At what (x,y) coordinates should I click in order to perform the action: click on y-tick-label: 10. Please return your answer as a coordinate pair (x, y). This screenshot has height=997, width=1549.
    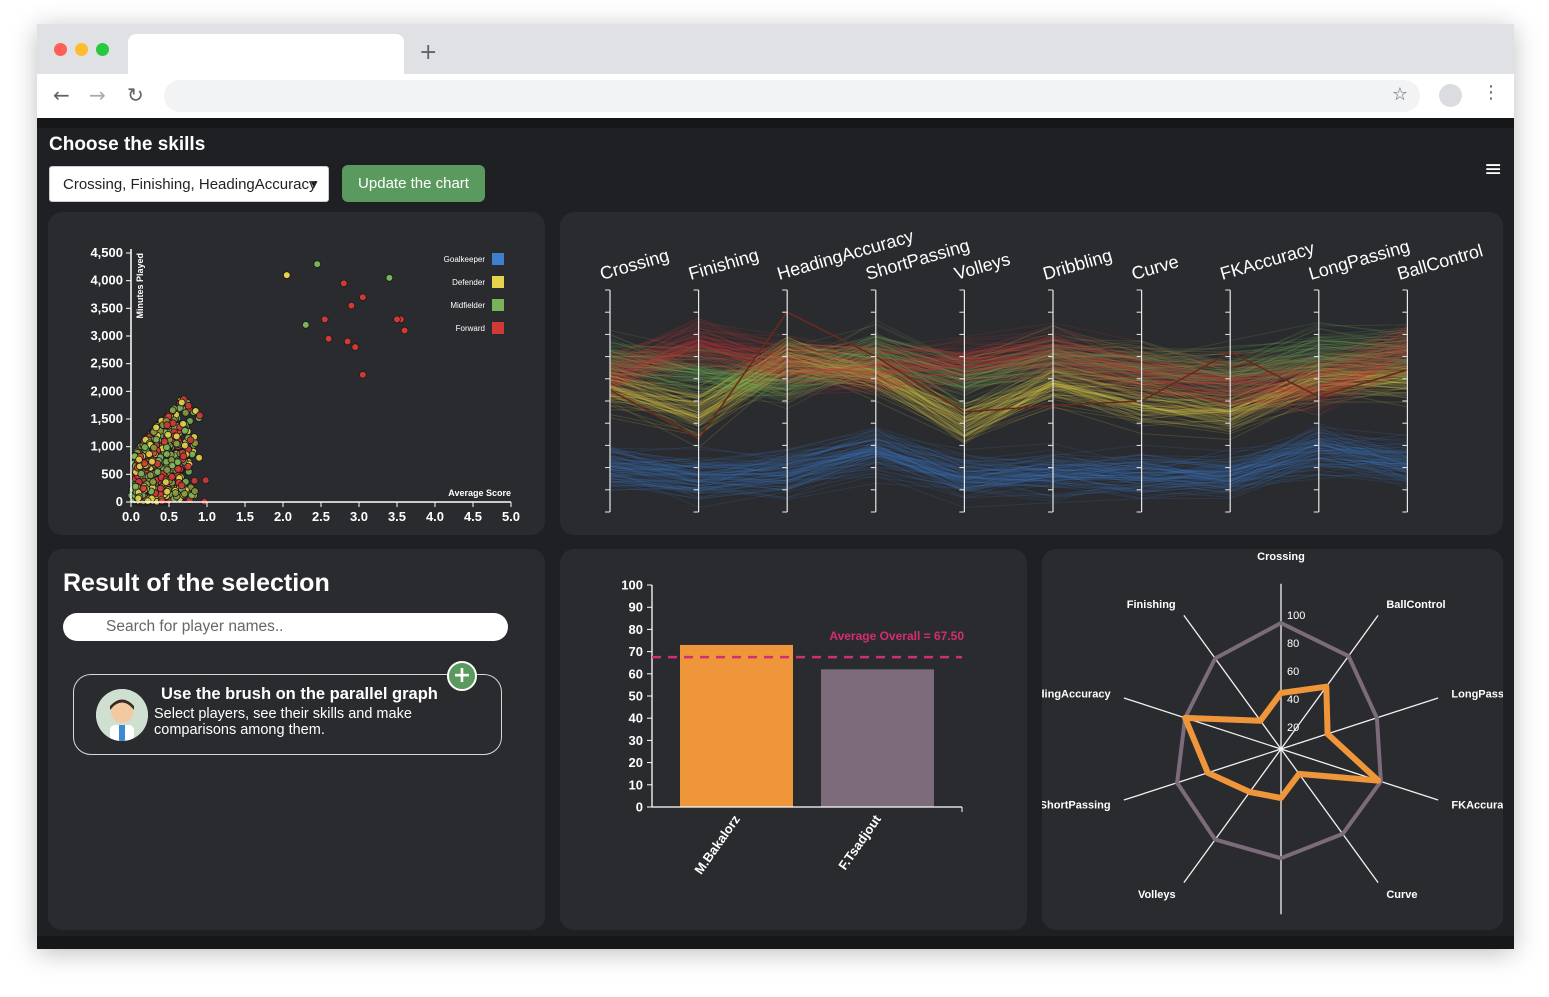
    Looking at the image, I should click on (636, 784).